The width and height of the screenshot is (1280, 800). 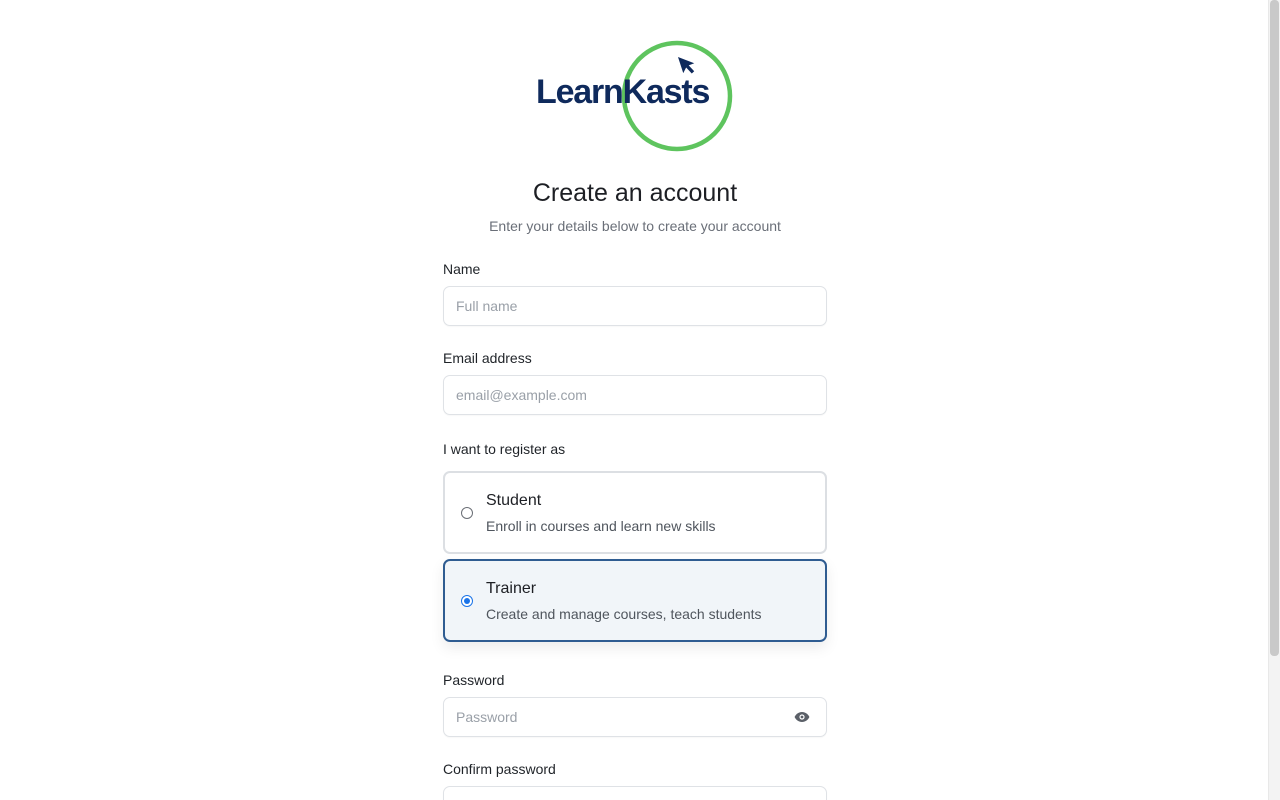 What do you see at coordinates (504, 449) in the screenshot?
I see `role-label: I want to register as` at bounding box center [504, 449].